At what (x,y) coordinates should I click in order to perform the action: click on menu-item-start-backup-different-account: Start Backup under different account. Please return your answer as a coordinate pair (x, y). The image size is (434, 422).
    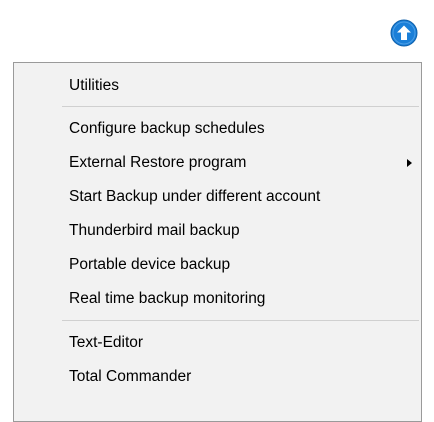
    Looking at the image, I should click on (217, 197).